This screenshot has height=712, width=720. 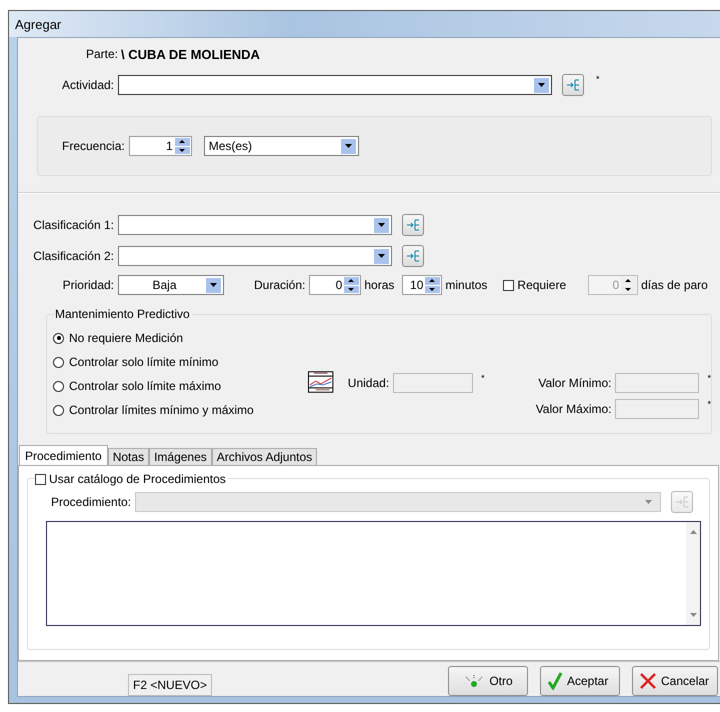 I want to click on radio-label: No requiere Medición, so click(x=126, y=338).